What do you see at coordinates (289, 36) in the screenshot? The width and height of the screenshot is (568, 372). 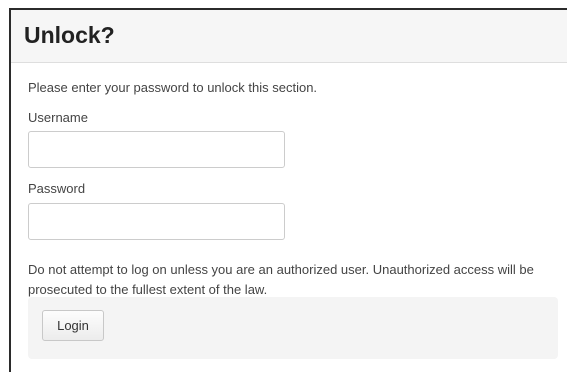 I see `dialog-header: Unlock?` at bounding box center [289, 36].